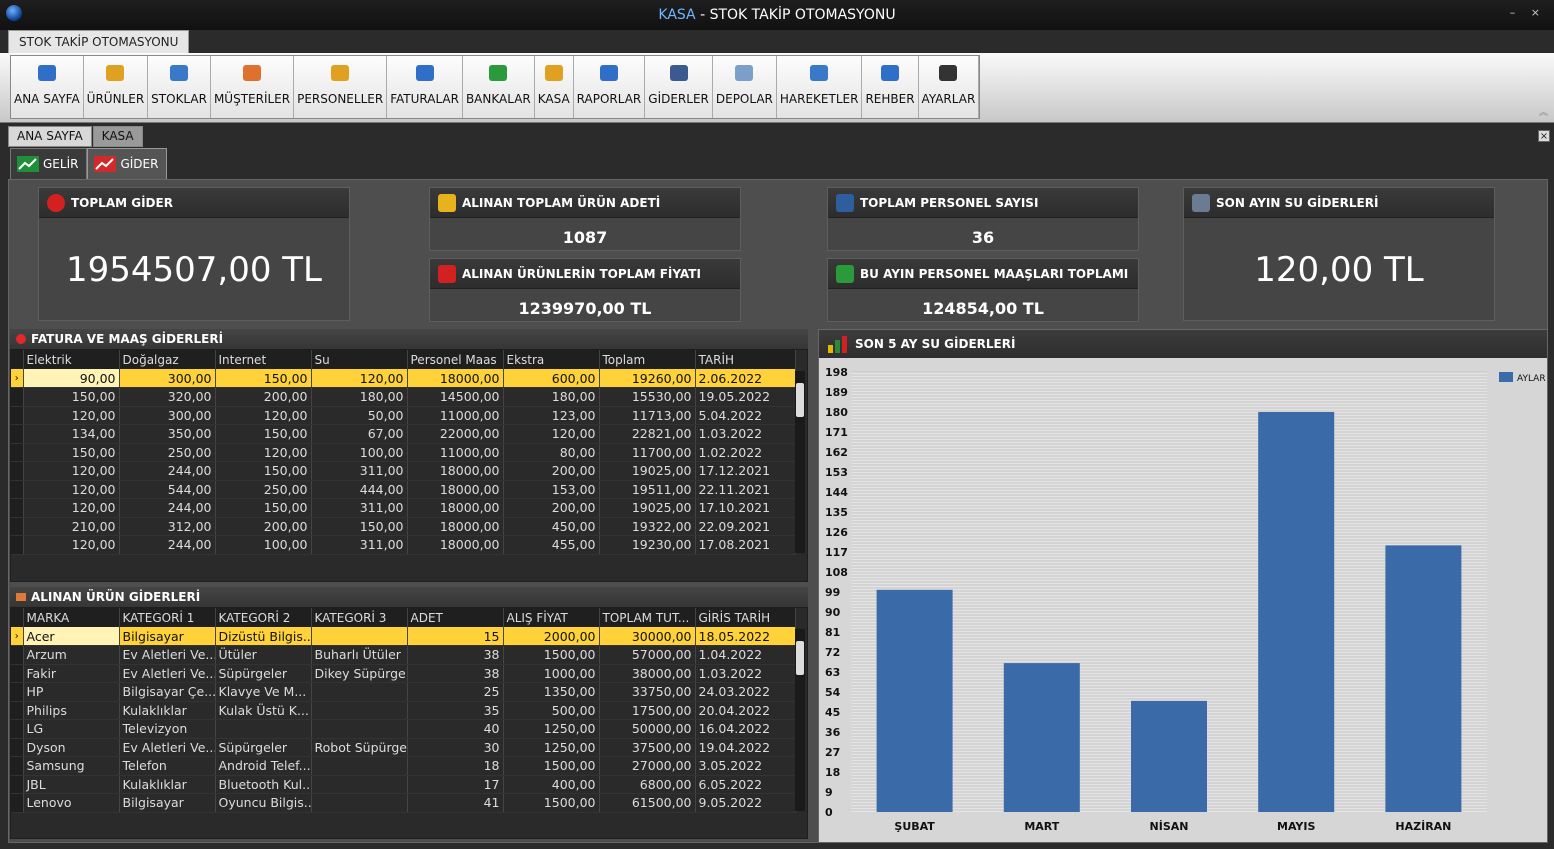 The height and width of the screenshot is (849, 1554). What do you see at coordinates (167, 617) in the screenshot?
I see `column-header: KATEGORİ 1` at bounding box center [167, 617].